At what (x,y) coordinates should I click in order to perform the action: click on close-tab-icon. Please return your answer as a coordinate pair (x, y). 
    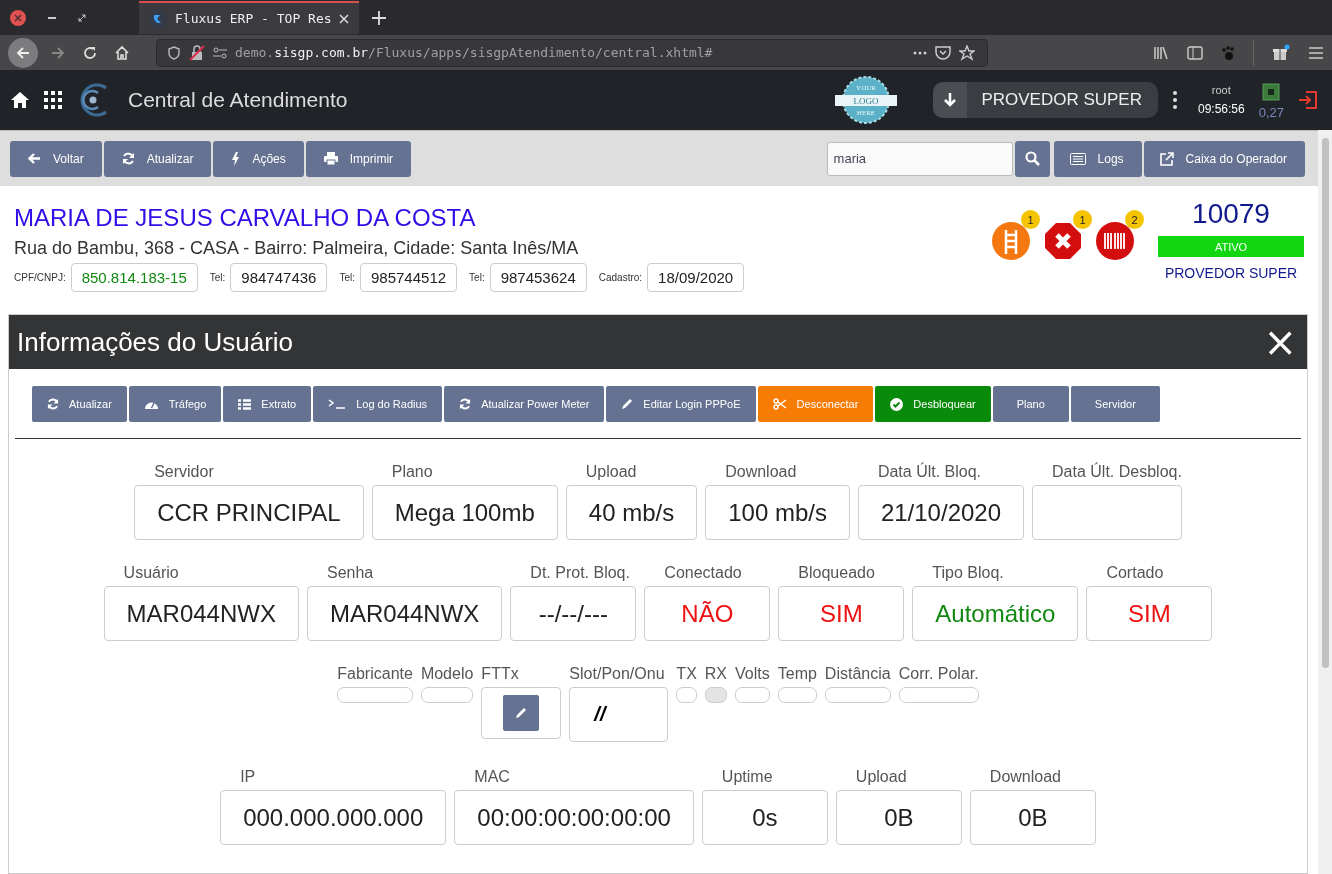
    Looking at the image, I should click on (344, 18).